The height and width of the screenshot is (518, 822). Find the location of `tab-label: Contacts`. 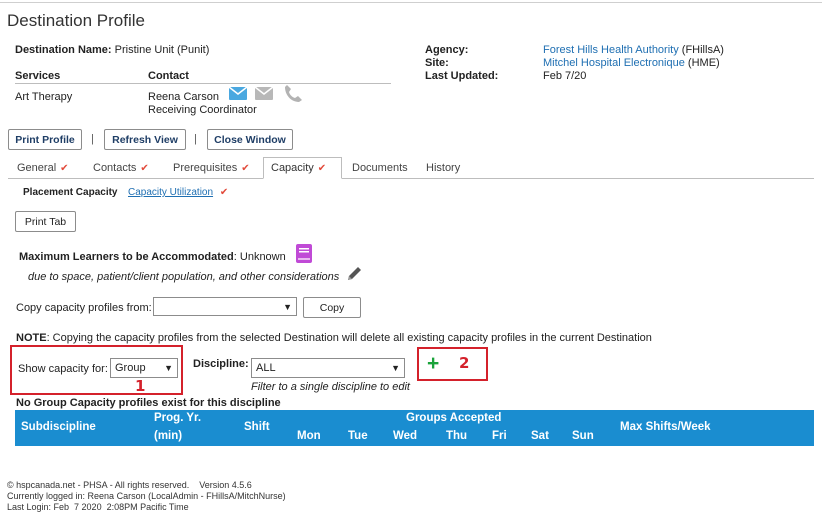

tab-label: Contacts is located at coordinates (115, 168).